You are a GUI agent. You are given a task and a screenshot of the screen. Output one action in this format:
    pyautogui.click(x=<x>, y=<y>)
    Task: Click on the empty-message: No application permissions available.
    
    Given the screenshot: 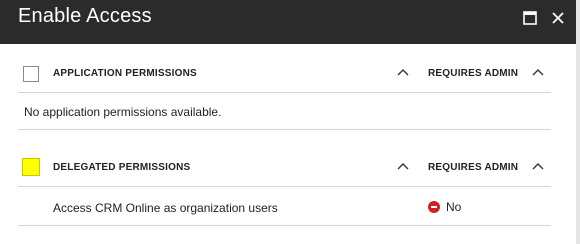 What is the action you would take?
    pyautogui.click(x=123, y=112)
    